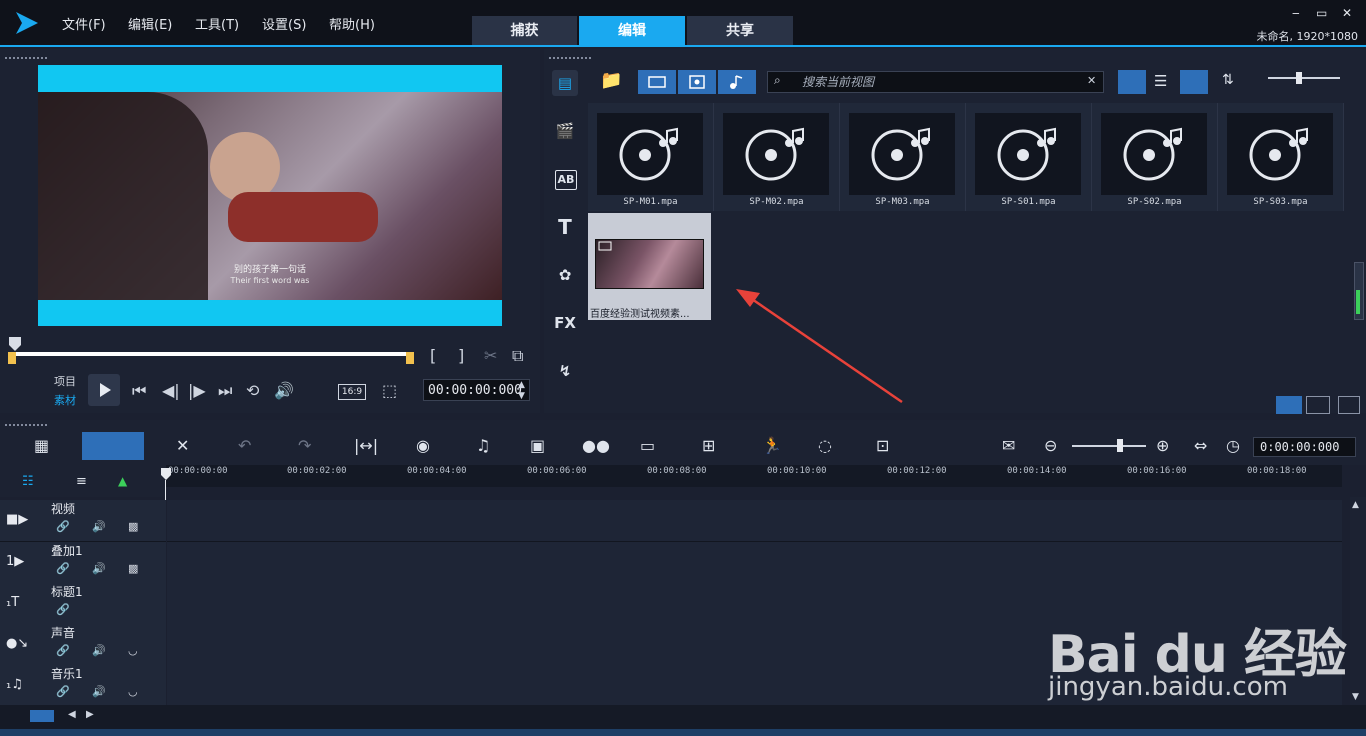 This screenshot has height=736, width=1366. What do you see at coordinates (570, 58) in the screenshot?
I see `library-grip` at bounding box center [570, 58].